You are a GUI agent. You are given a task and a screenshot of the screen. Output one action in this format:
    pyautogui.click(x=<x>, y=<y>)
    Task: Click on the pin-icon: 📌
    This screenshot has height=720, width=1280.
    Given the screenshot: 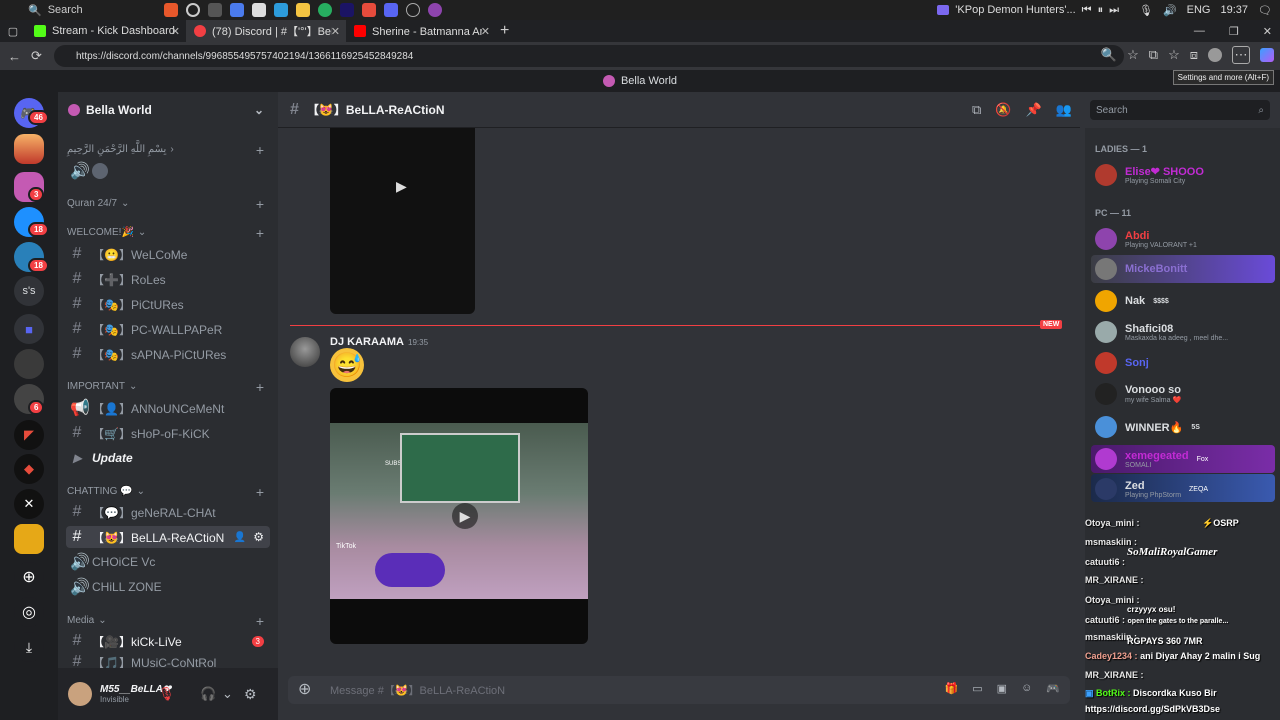 What is the action you would take?
    pyautogui.click(x=1033, y=110)
    